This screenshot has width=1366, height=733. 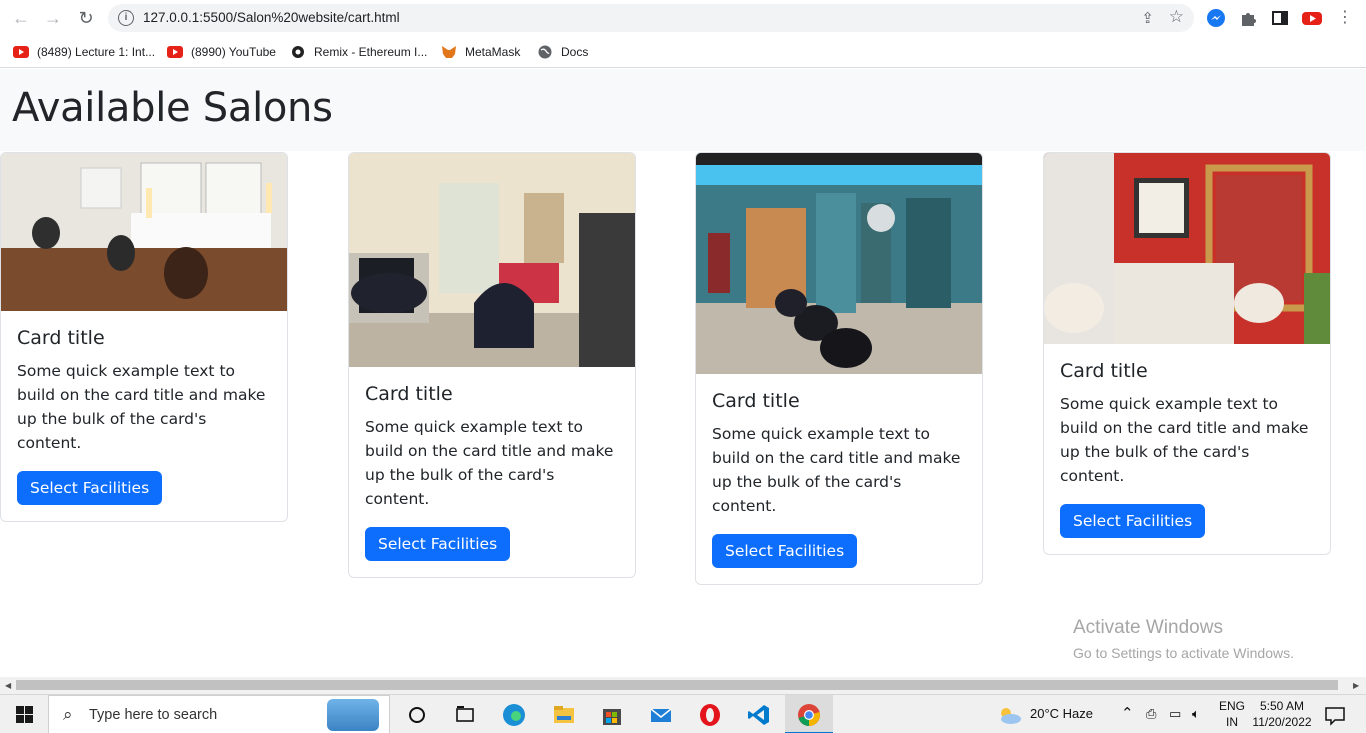 I want to click on taskbar-search-box: ⌕ Type here to search, so click(x=219, y=714).